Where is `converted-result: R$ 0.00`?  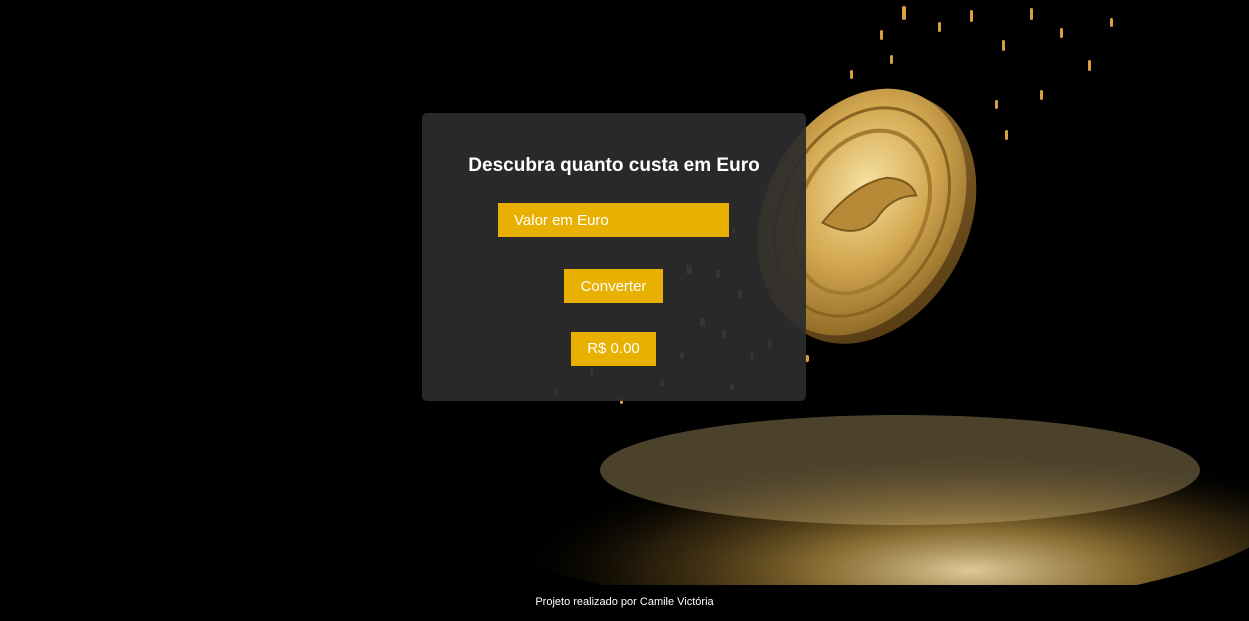 converted-result: R$ 0.00 is located at coordinates (613, 349).